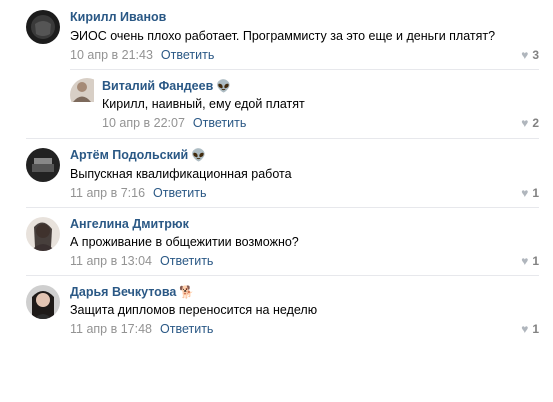 This screenshot has height=402, width=553. Describe the element at coordinates (118, 17) in the screenshot. I see `comment-author: Кирилл Иванов` at that location.